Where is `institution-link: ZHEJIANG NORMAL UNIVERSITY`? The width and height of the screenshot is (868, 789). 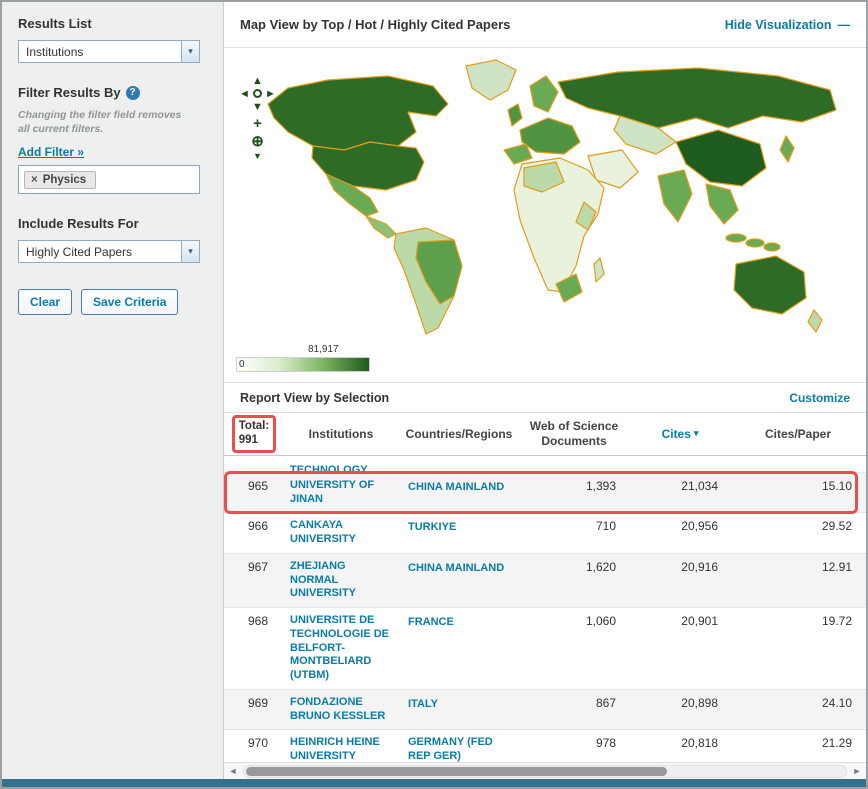 institution-link: ZHEJIANG NORMAL UNIVERSITY is located at coordinates (341, 580).